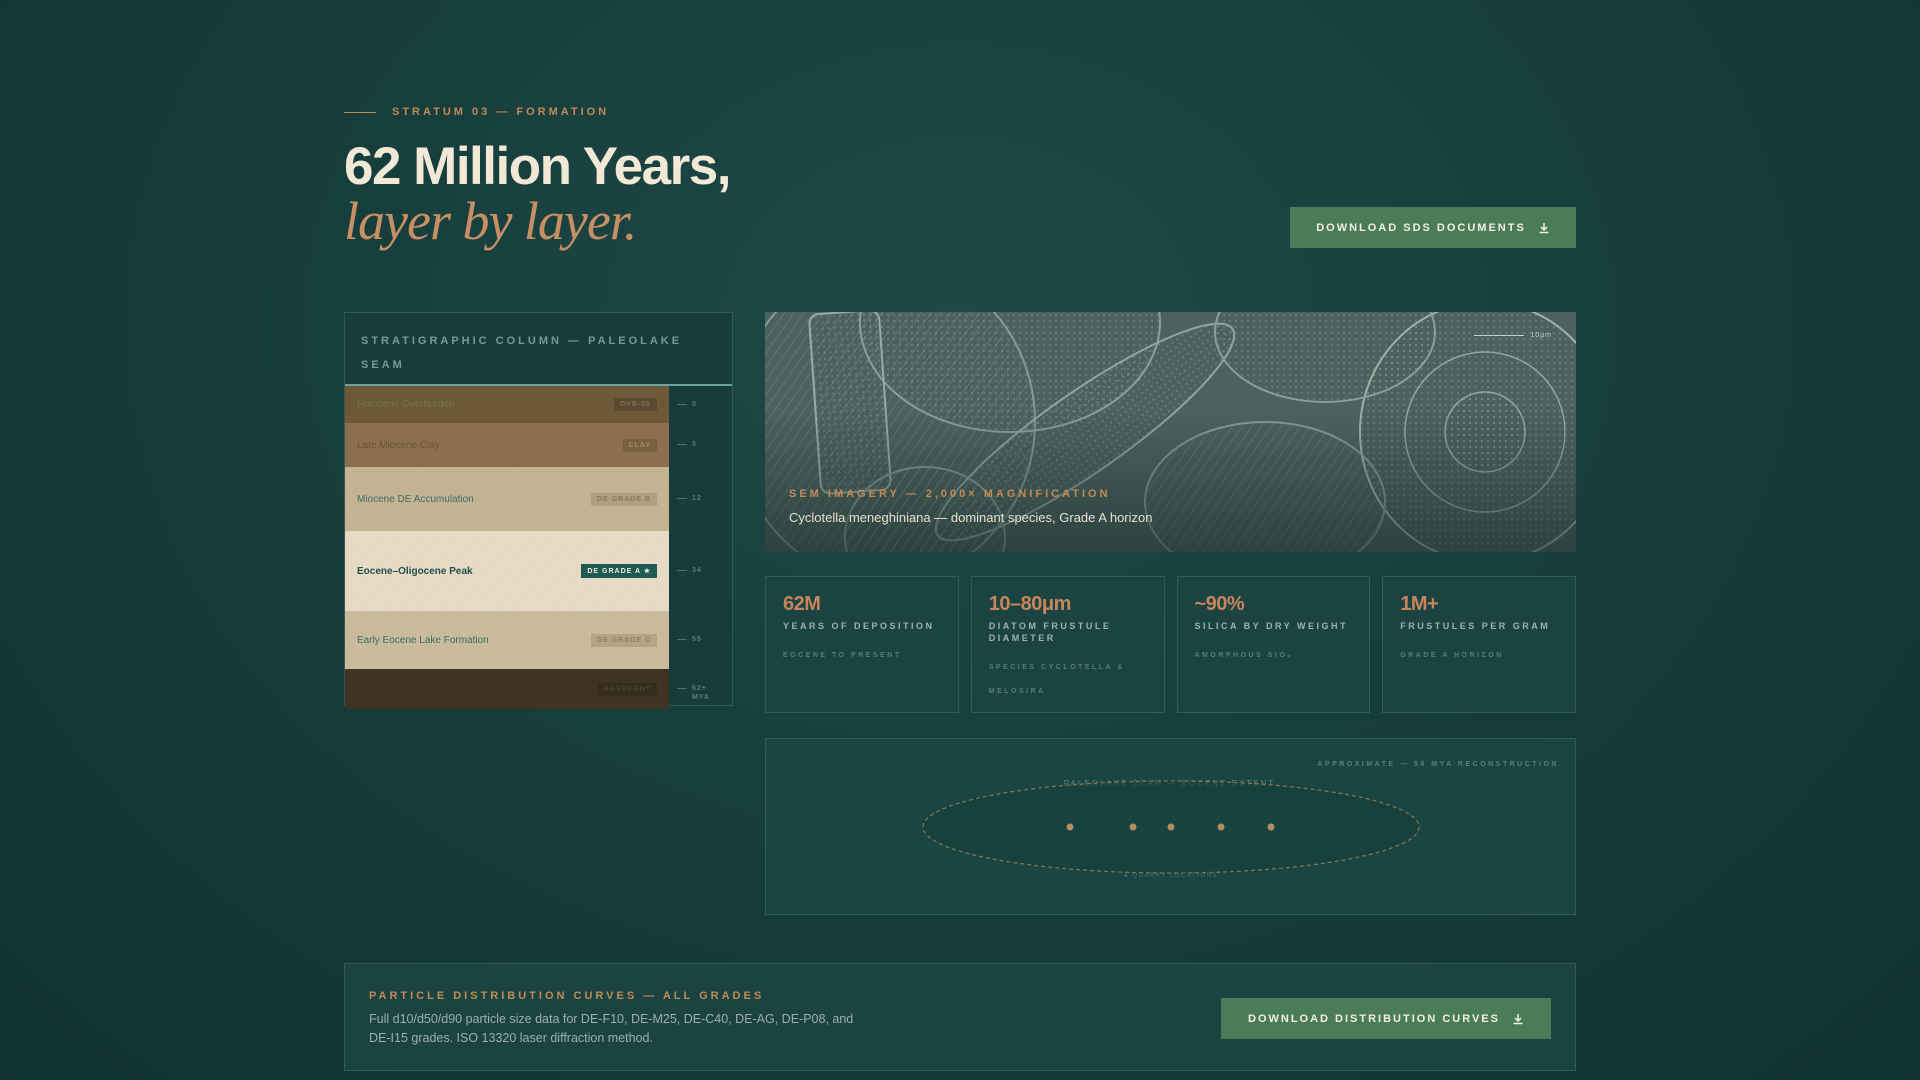 The width and height of the screenshot is (1920, 1080). Describe the element at coordinates (1219, 604) in the screenshot. I see `stat-value: ~90%` at that location.